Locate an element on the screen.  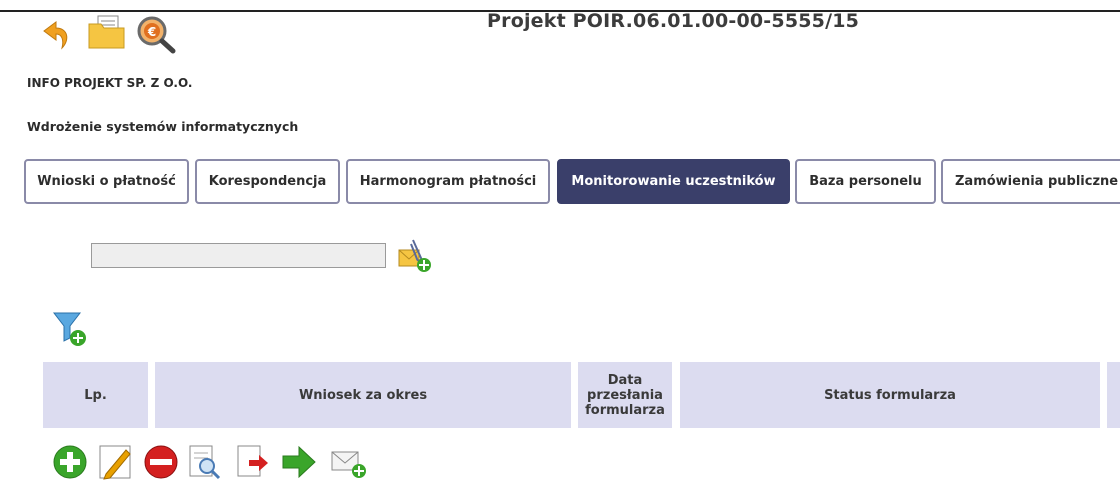
add-filter-icon is located at coordinates (71, 331).